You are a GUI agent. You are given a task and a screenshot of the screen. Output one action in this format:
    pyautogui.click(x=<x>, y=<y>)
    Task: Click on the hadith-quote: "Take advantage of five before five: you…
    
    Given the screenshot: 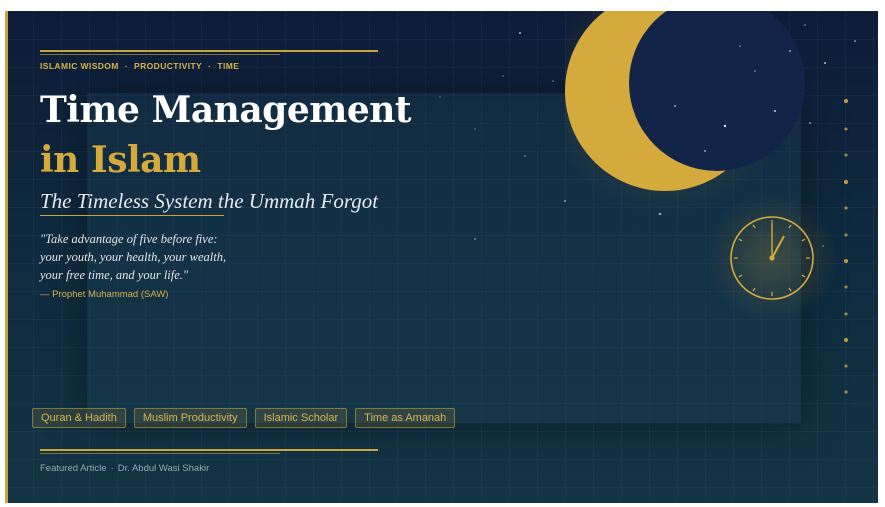 What is the action you would take?
    pyautogui.click(x=133, y=257)
    